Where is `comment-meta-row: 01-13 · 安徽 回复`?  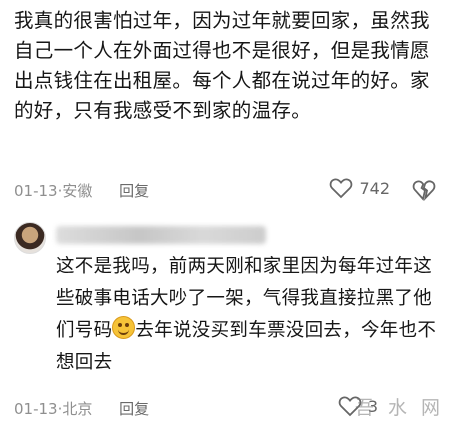
comment-meta-row: 01-13 · 安徽 回复 is located at coordinates (82, 190).